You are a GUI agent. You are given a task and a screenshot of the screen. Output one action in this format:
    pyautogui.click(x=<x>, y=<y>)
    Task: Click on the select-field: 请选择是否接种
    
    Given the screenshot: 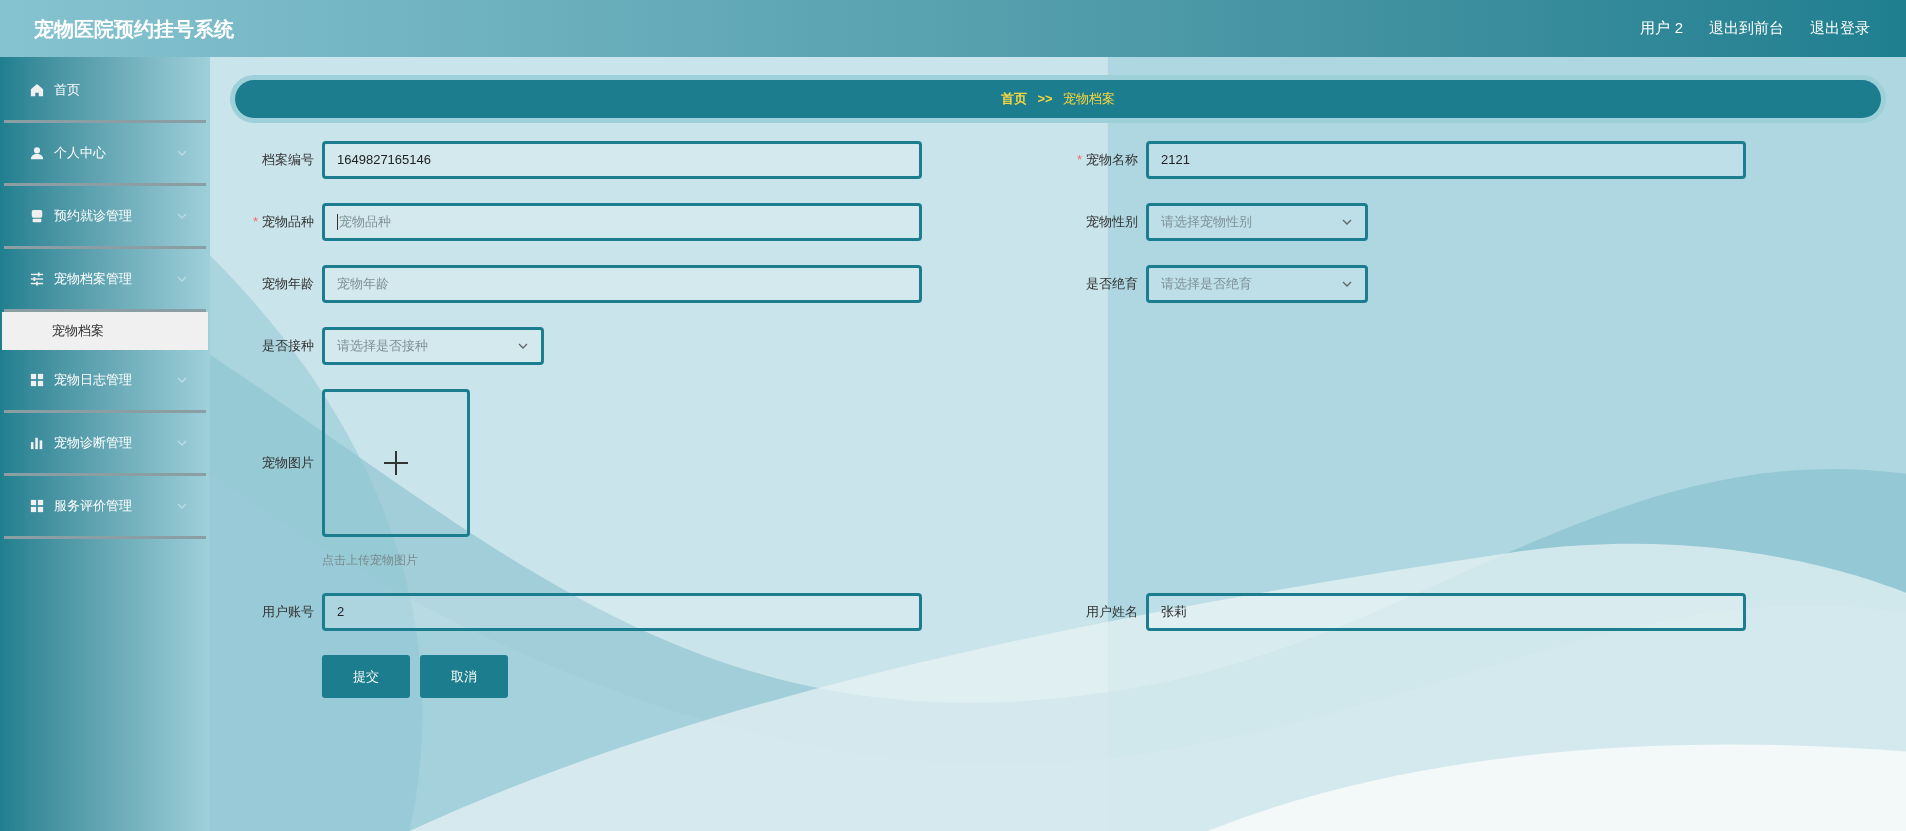 What is the action you would take?
    pyautogui.click(x=433, y=346)
    